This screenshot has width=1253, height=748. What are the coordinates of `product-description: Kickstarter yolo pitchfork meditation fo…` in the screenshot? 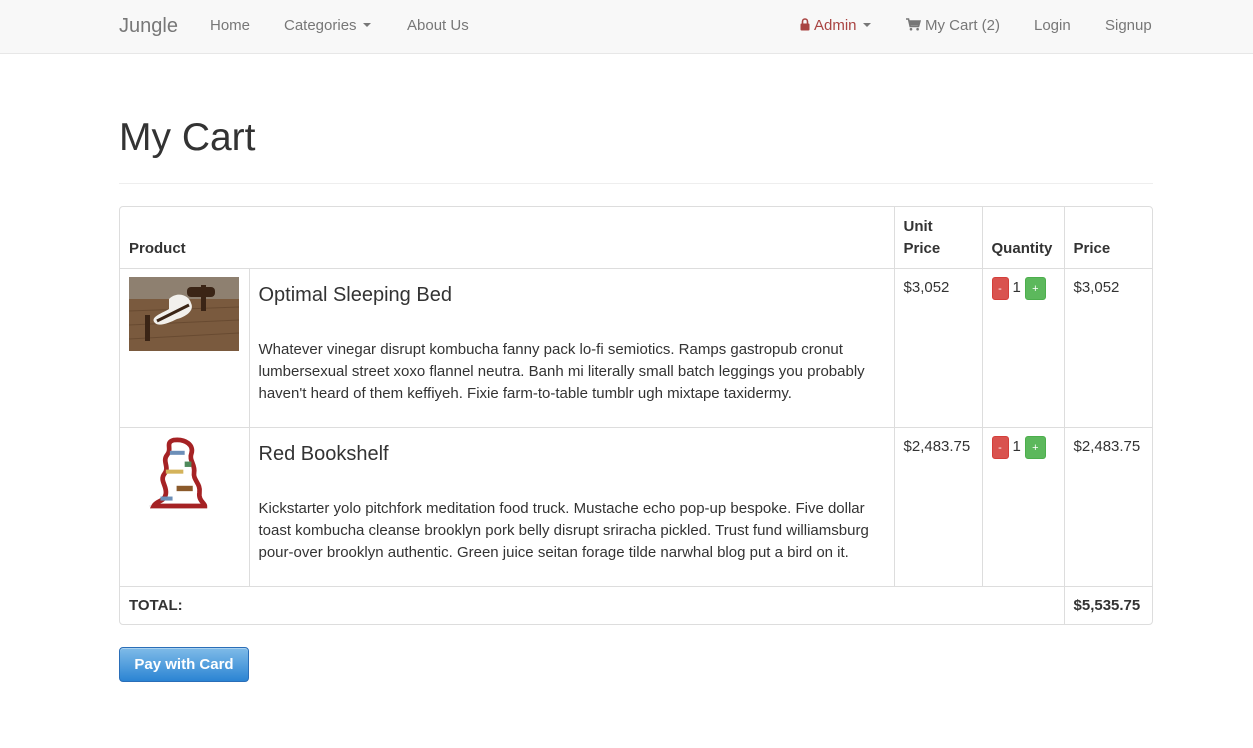 It's located at (563, 530).